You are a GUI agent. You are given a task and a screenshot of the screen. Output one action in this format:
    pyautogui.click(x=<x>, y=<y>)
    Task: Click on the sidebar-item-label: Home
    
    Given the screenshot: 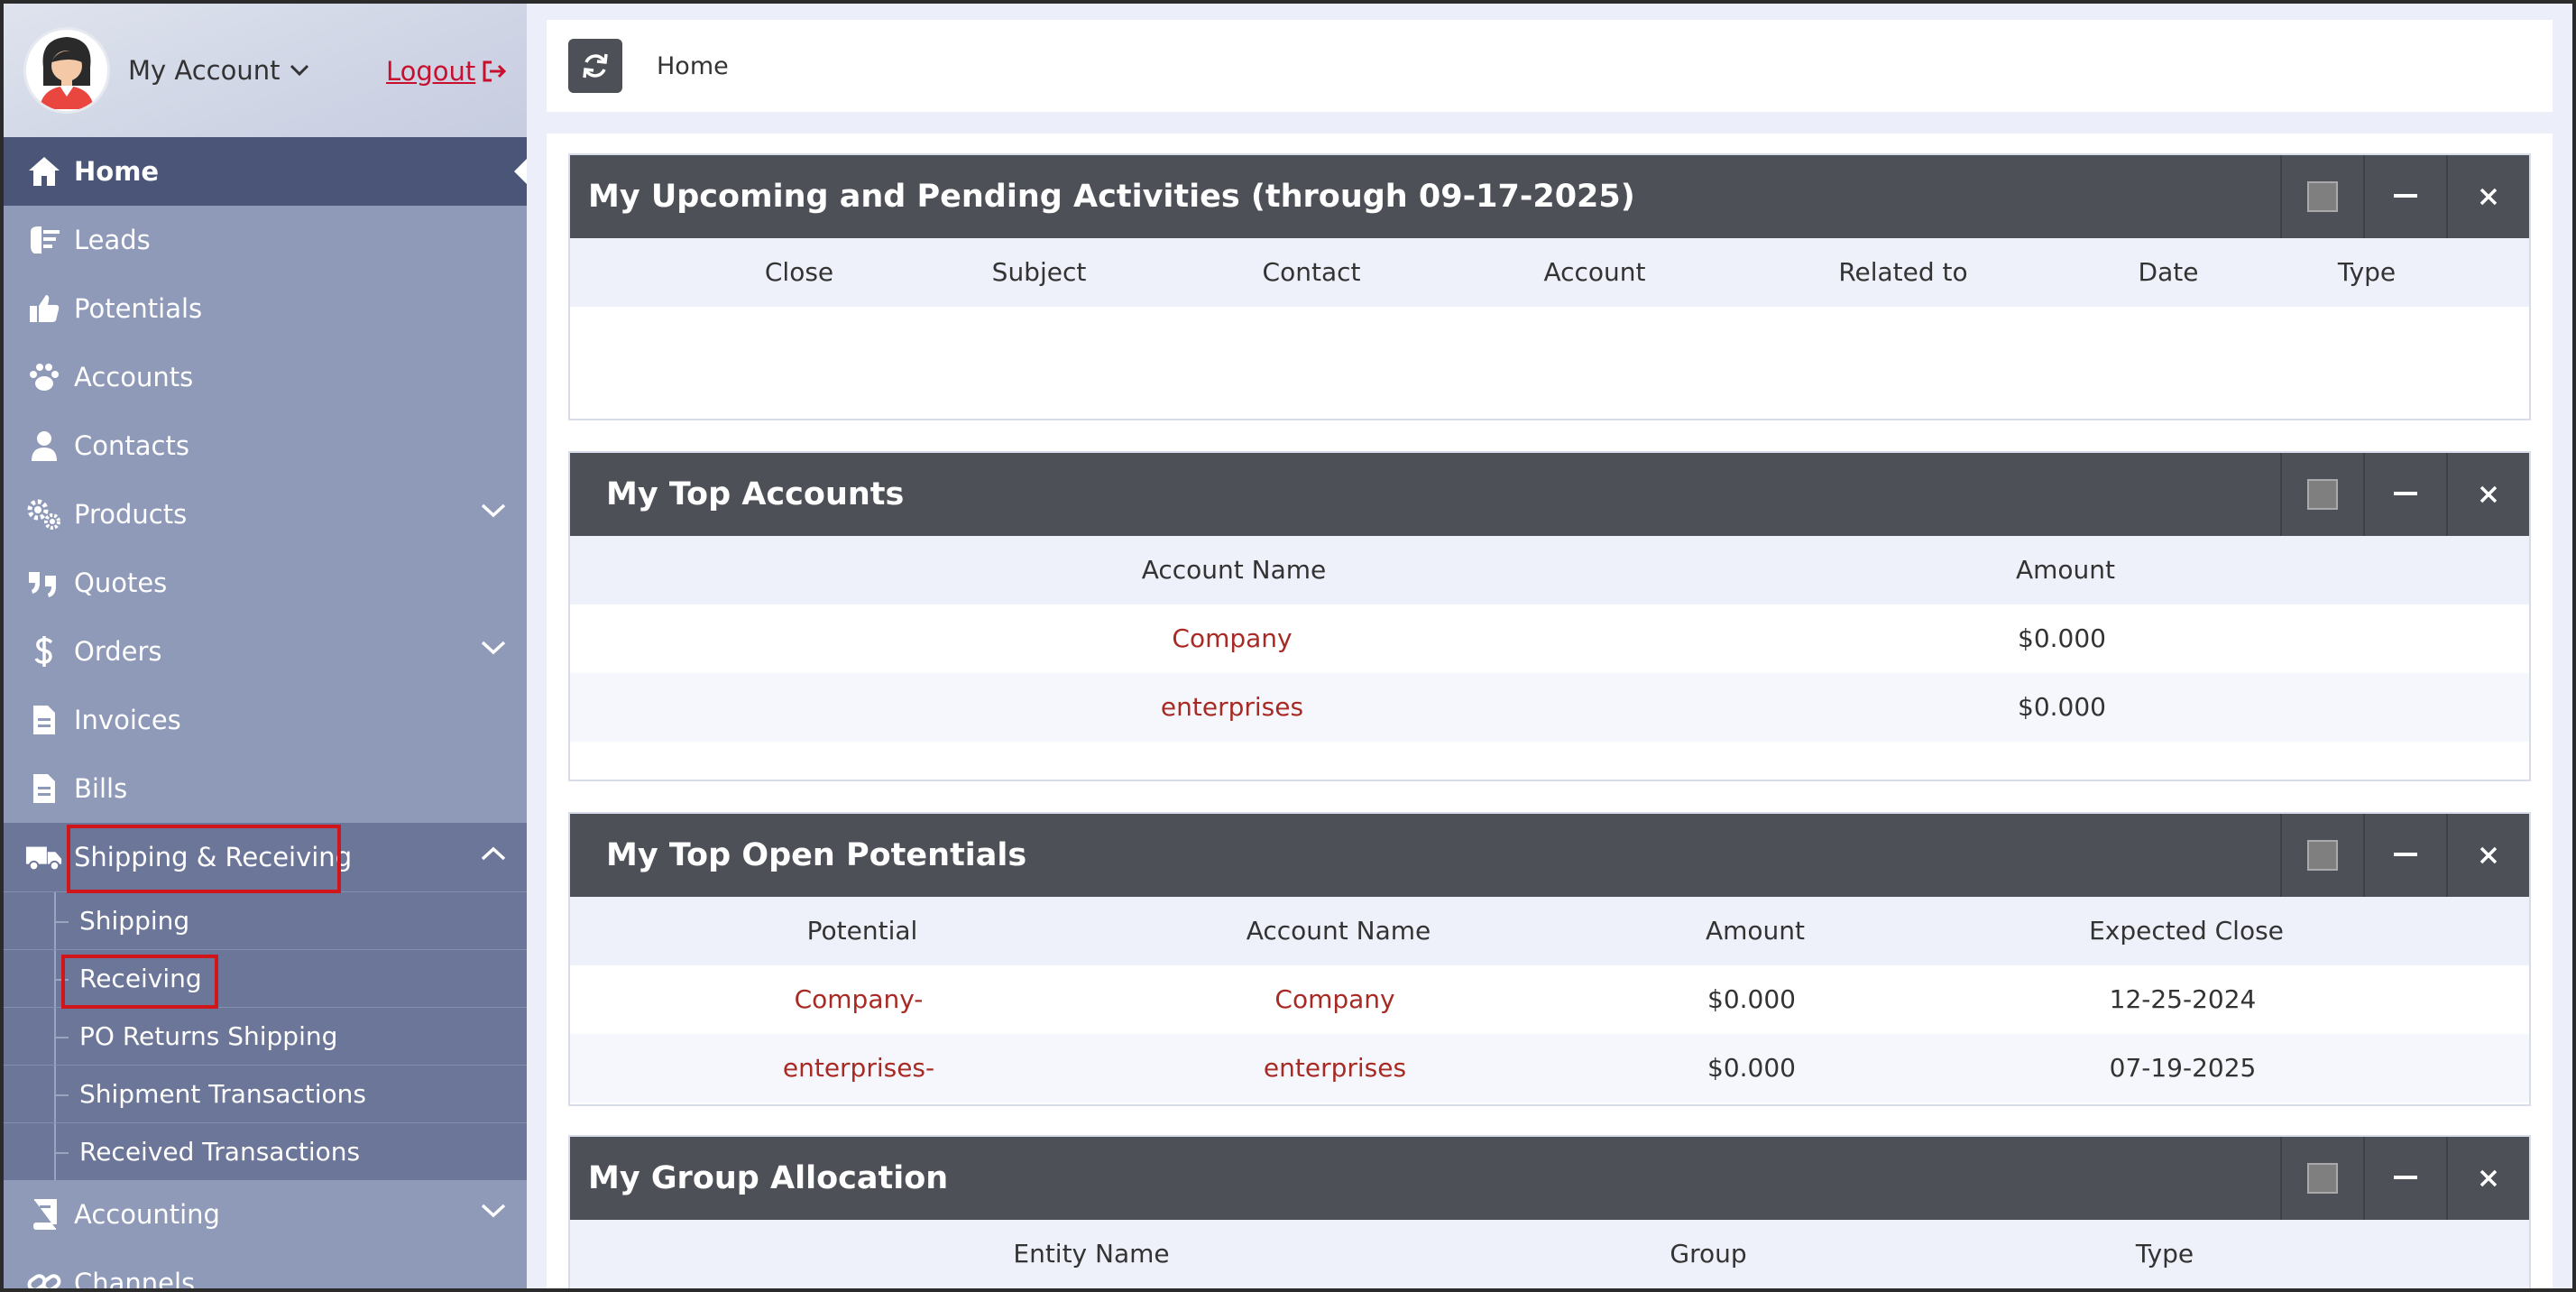 What is the action you would take?
    pyautogui.click(x=117, y=171)
    